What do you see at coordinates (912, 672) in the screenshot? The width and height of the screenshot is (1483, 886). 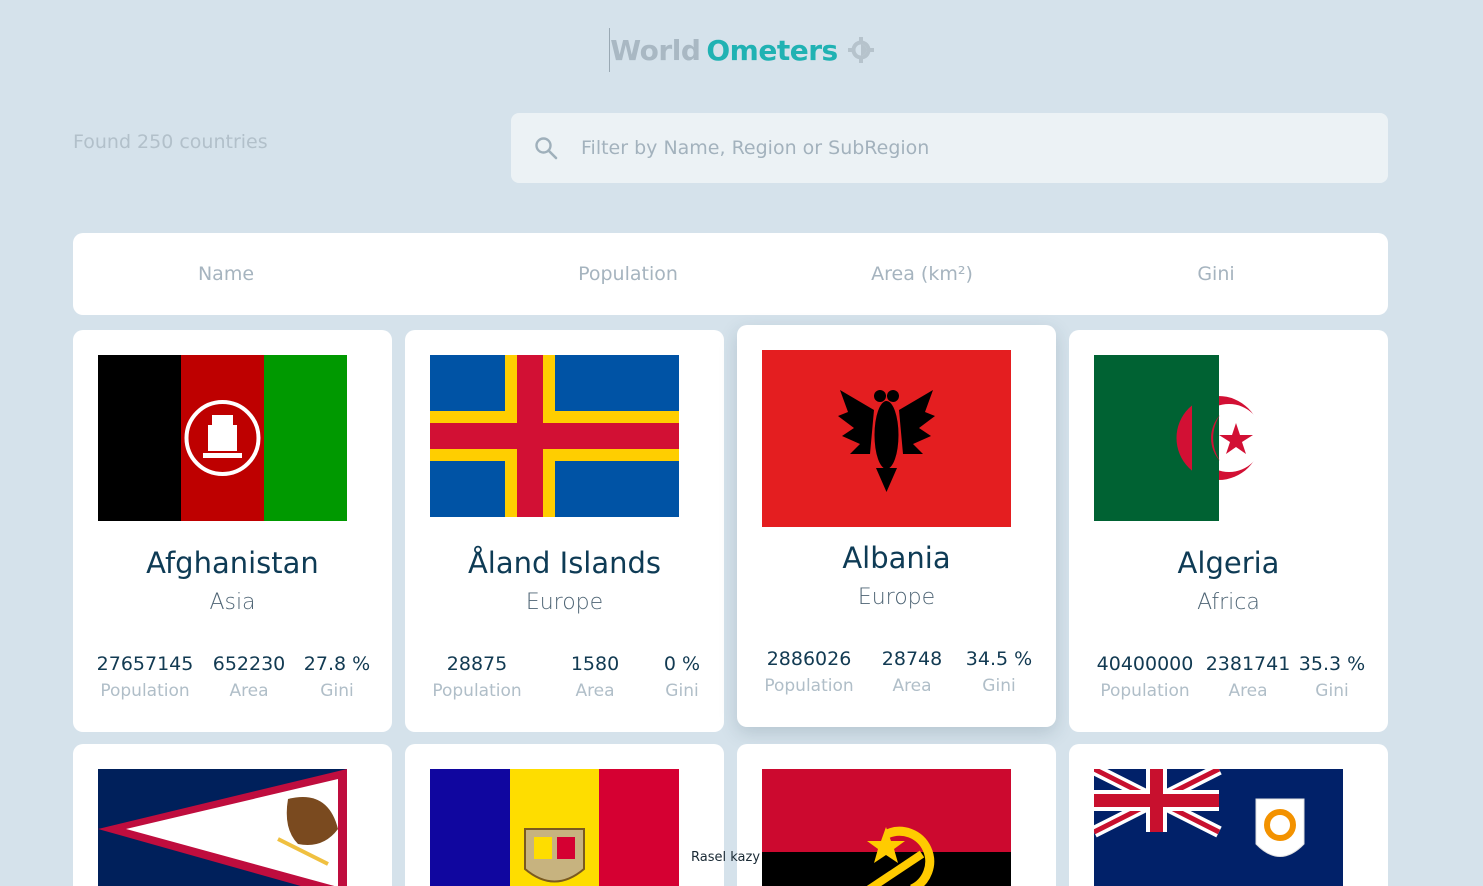 I see `stat-area: 28748 Area` at bounding box center [912, 672].